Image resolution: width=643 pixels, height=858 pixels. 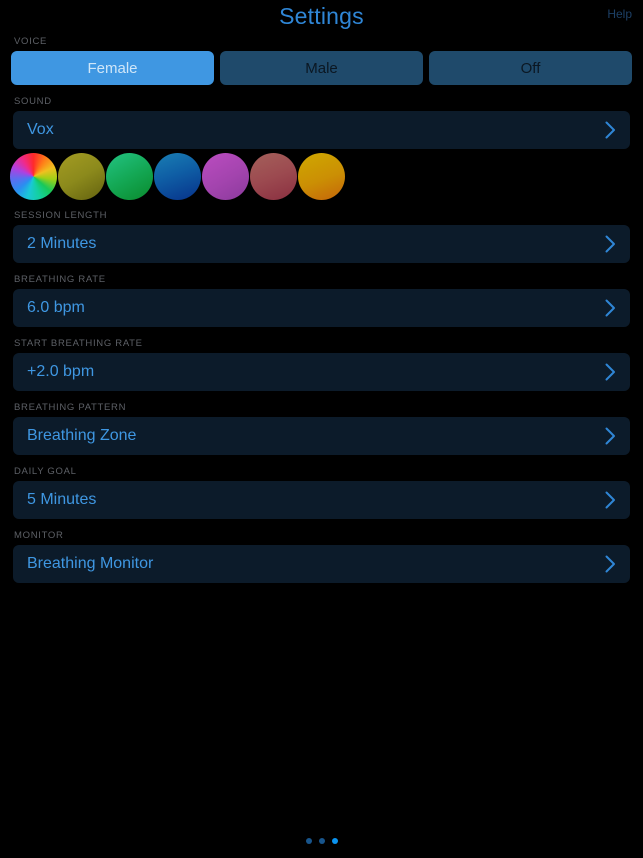 I want to click on breathing-rate-label: BREATHING RATE, so click(x=60, y=279).